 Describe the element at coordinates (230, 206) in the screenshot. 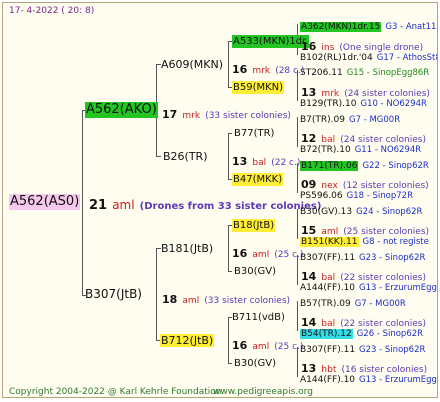

I see `root-desc: (Drones from 33 sister colonies)` at that location.